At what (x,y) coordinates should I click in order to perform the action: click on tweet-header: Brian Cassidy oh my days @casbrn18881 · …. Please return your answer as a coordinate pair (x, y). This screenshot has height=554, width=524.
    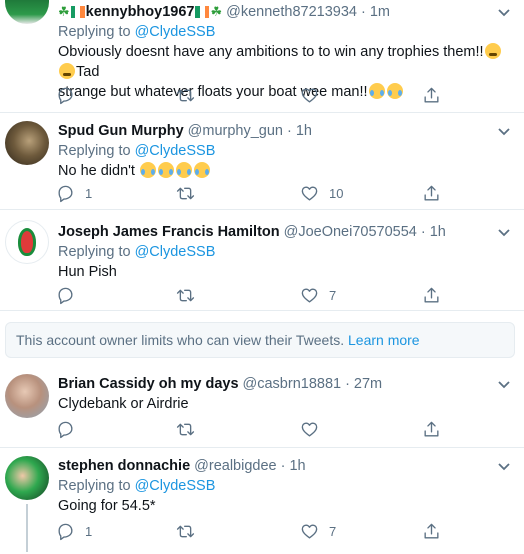
    Looking at the image, I should click on (285, 384).